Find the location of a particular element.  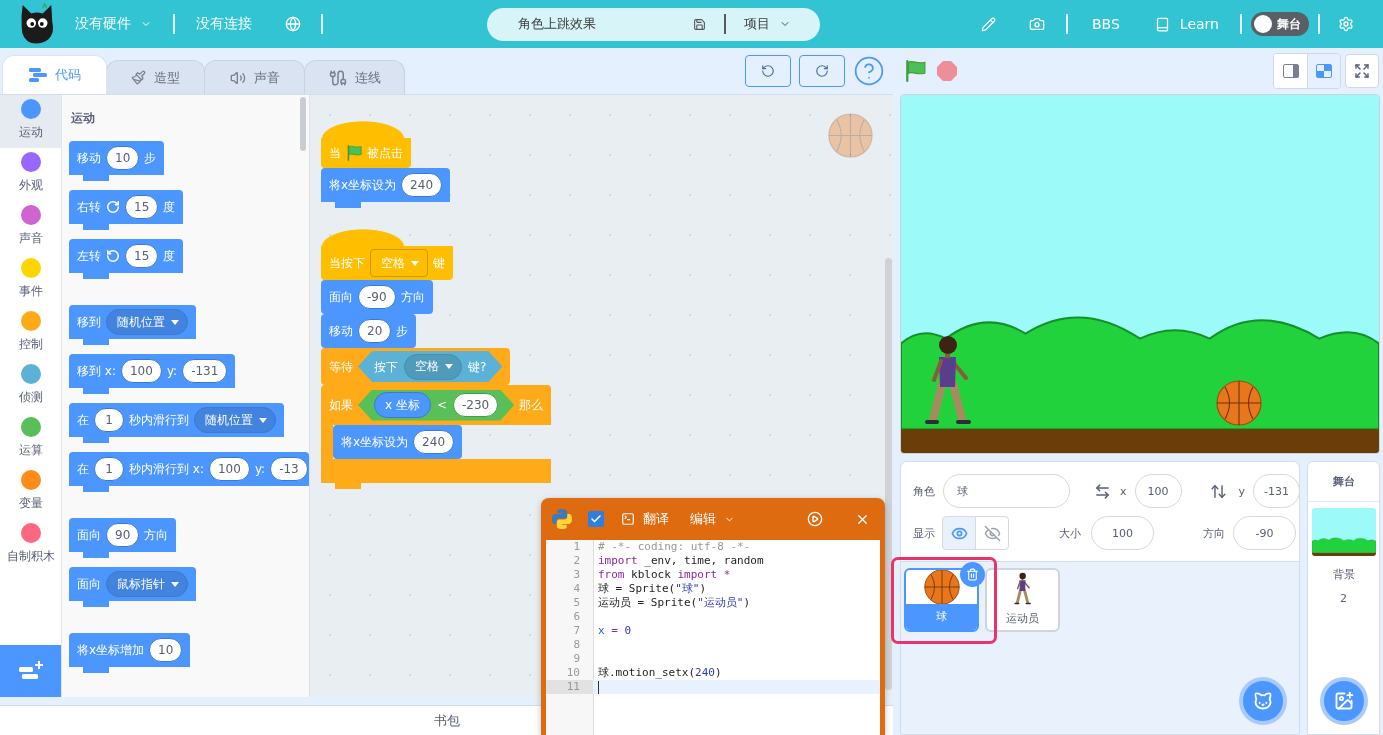

block-label: 移动 is located at coordinates (341, 331).